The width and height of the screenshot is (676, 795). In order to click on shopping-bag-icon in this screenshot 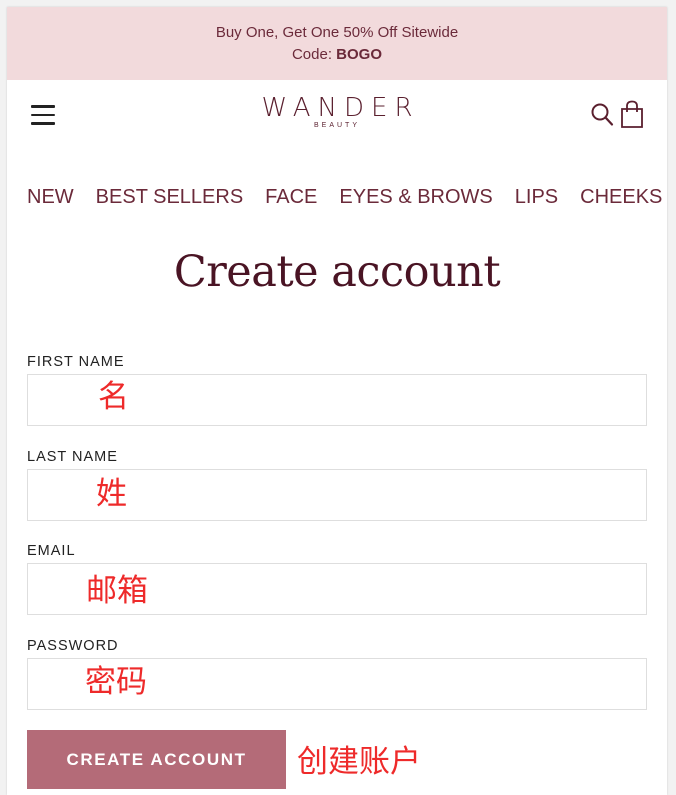, I will do `click(632, 114)`.